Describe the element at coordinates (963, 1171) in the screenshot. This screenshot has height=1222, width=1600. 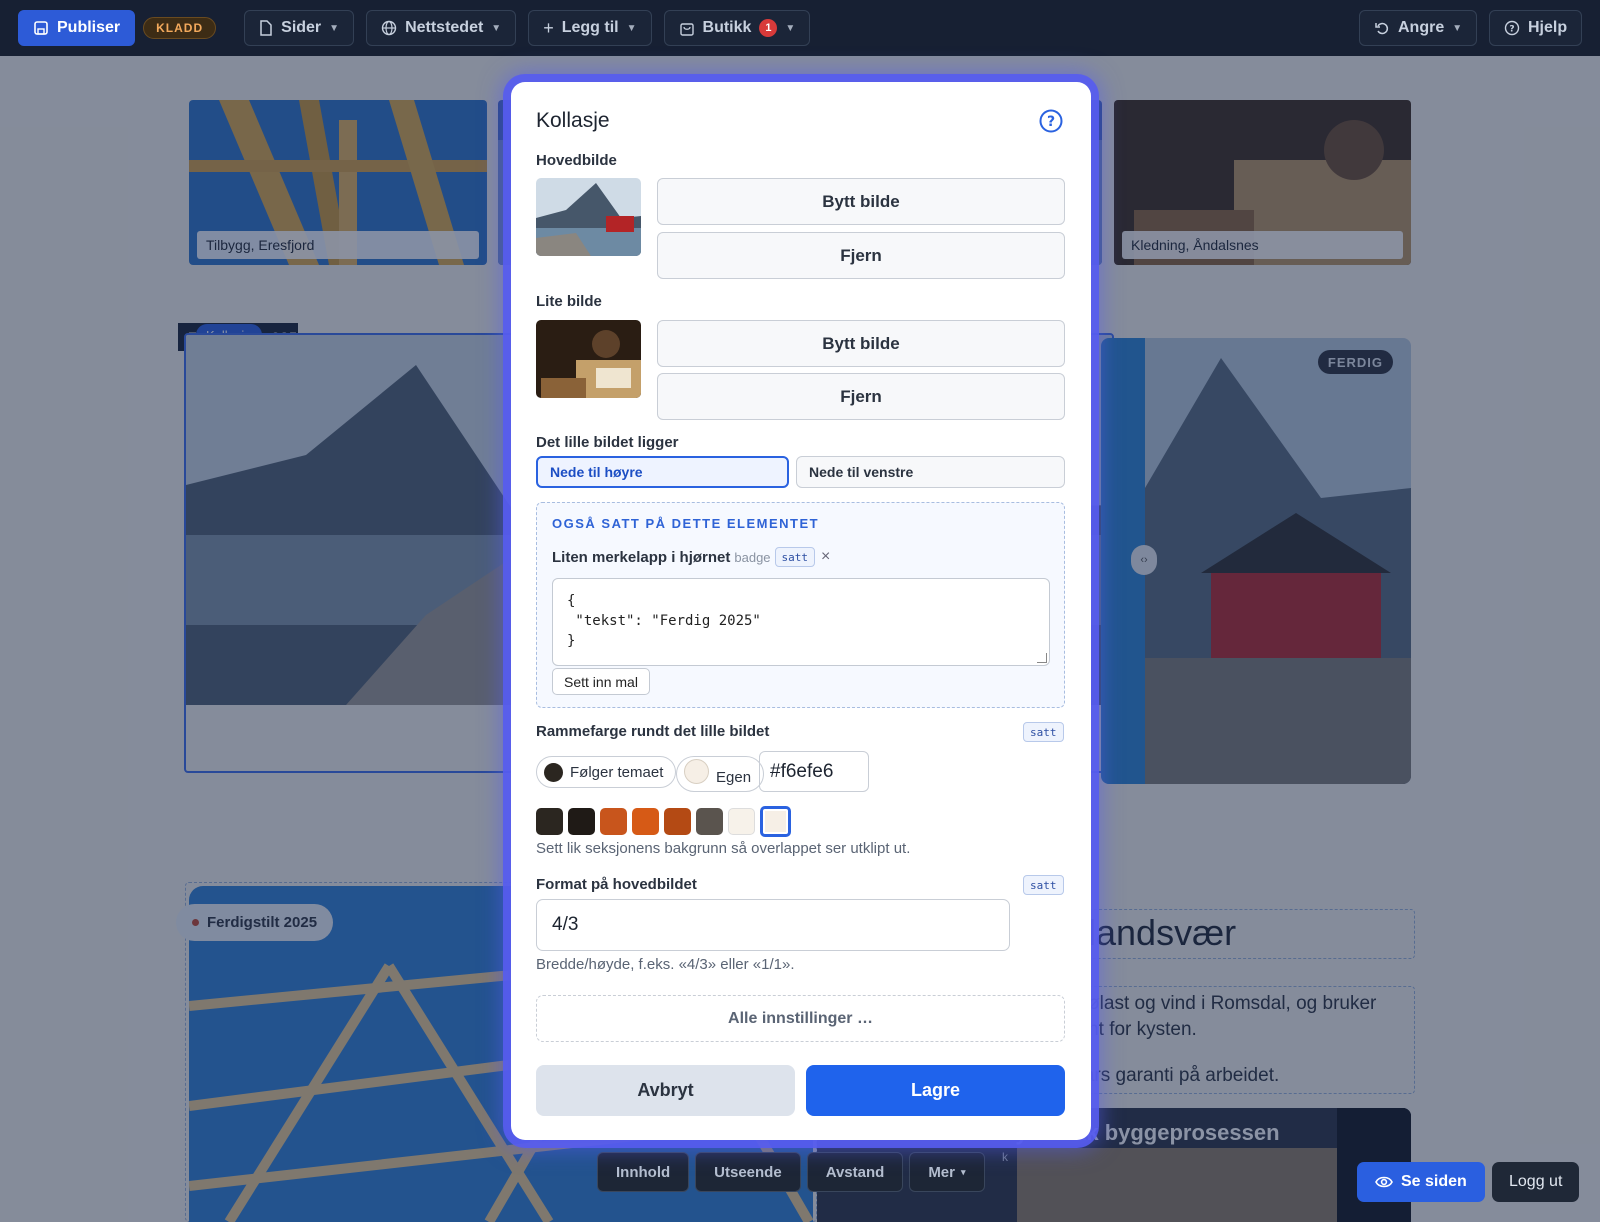
I see `chevron-down-icon: ▾` at that location.